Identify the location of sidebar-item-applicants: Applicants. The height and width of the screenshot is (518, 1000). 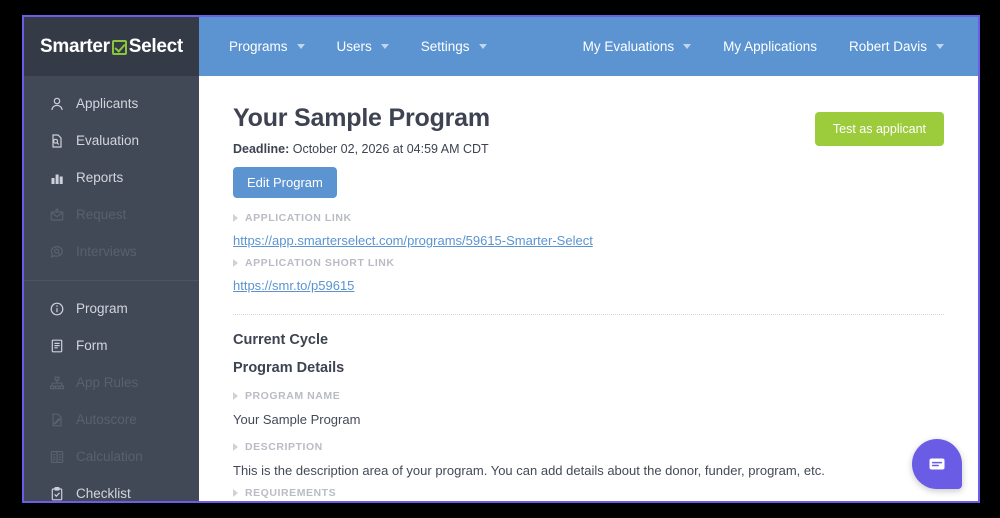
(111, 103).